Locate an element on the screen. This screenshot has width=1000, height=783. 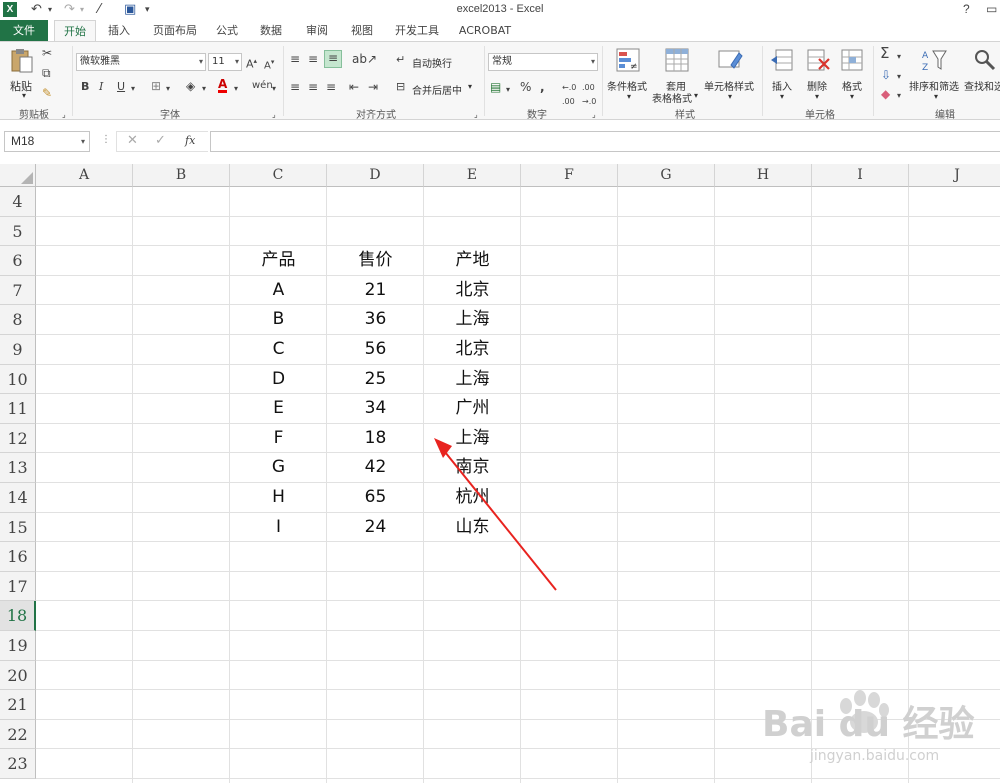
watermark-brand: Bai du 经验 is located at coordinates (868, 724).